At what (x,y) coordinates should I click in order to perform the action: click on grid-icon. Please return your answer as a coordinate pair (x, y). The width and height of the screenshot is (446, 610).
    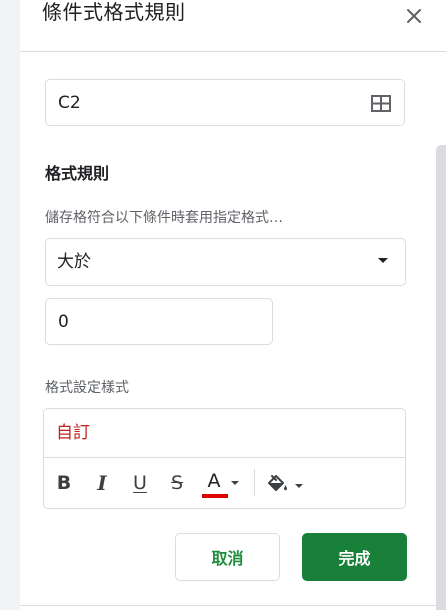
    Looking at the image, I should click on (381, 103).